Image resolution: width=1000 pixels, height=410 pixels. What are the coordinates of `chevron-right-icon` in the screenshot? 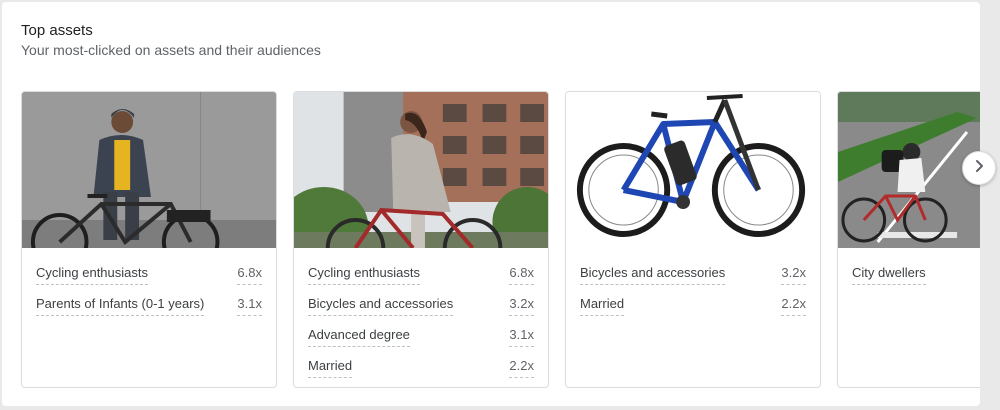 It's located at (979, 168).